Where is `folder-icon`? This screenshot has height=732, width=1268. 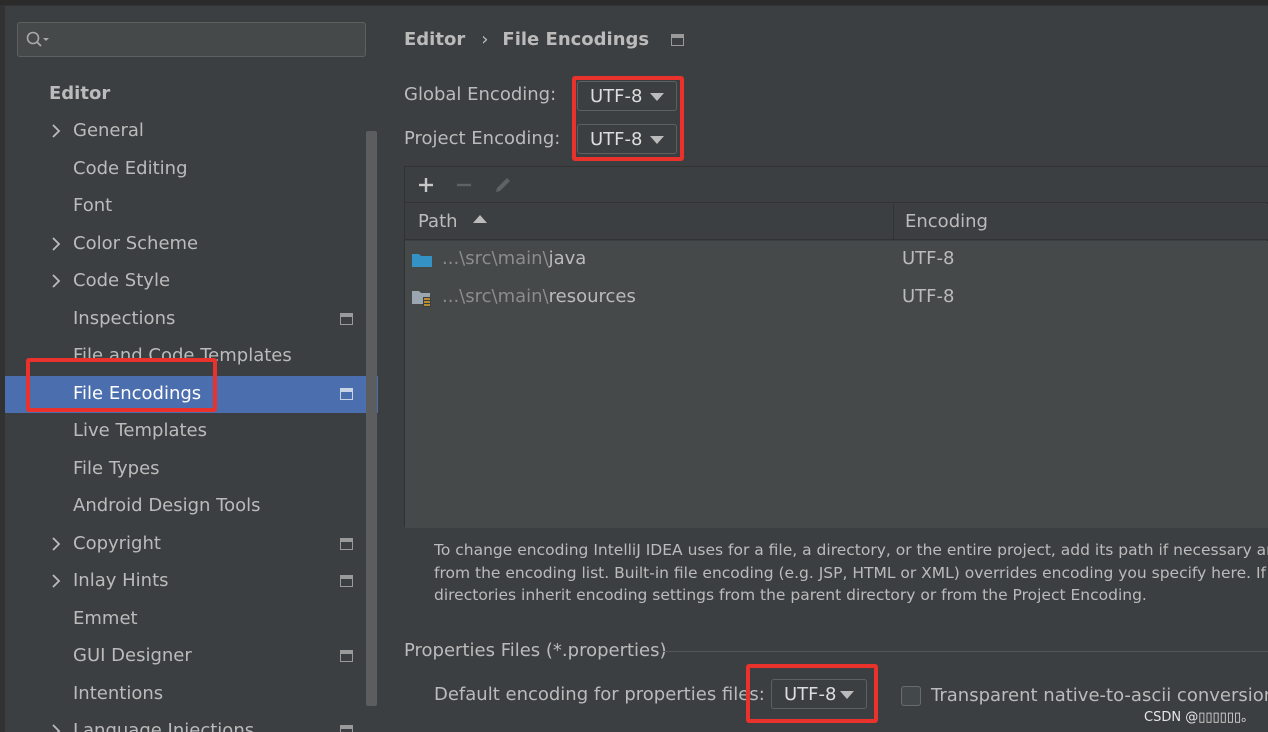 folder-icon is located at coordinates (422, 260).